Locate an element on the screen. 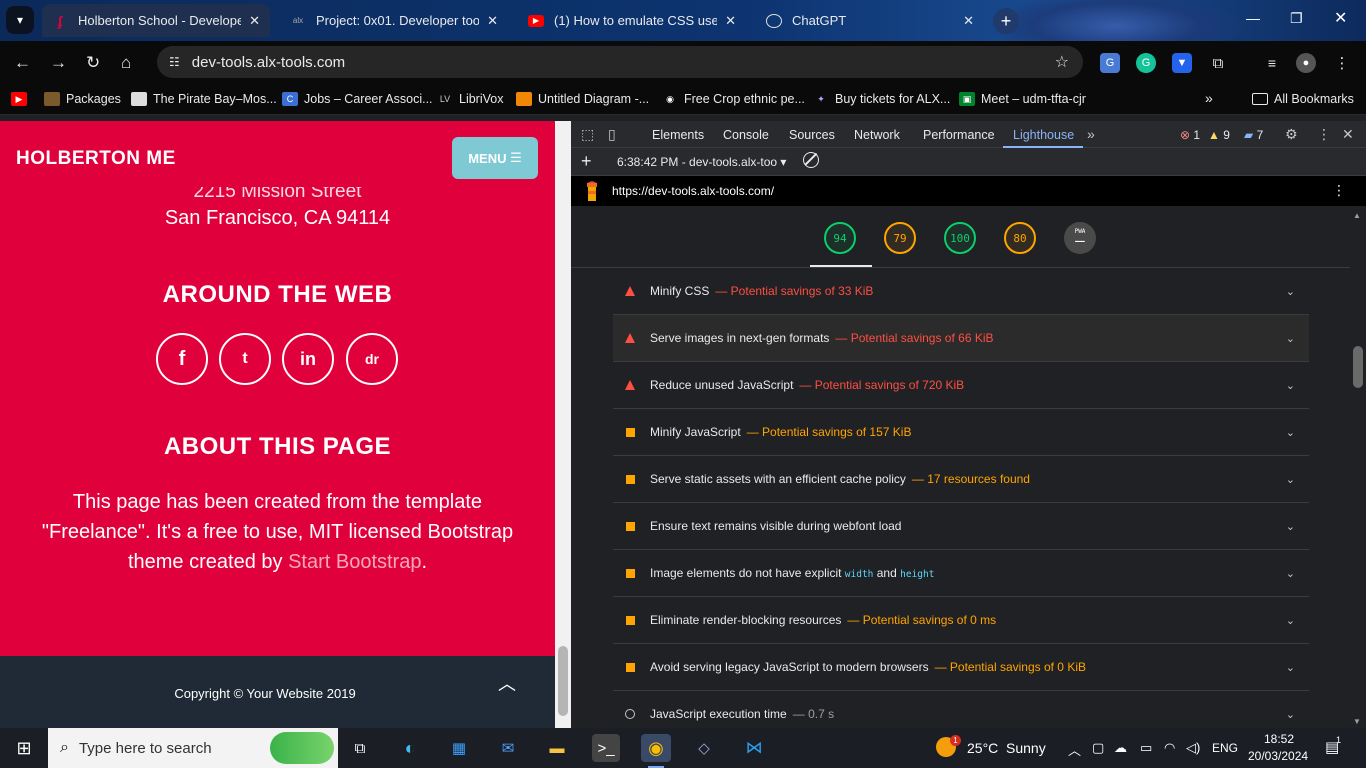 This screenshot has height=768, width=1366. close-devtools-icon: ✕ is located at coordinates (1348, 134).